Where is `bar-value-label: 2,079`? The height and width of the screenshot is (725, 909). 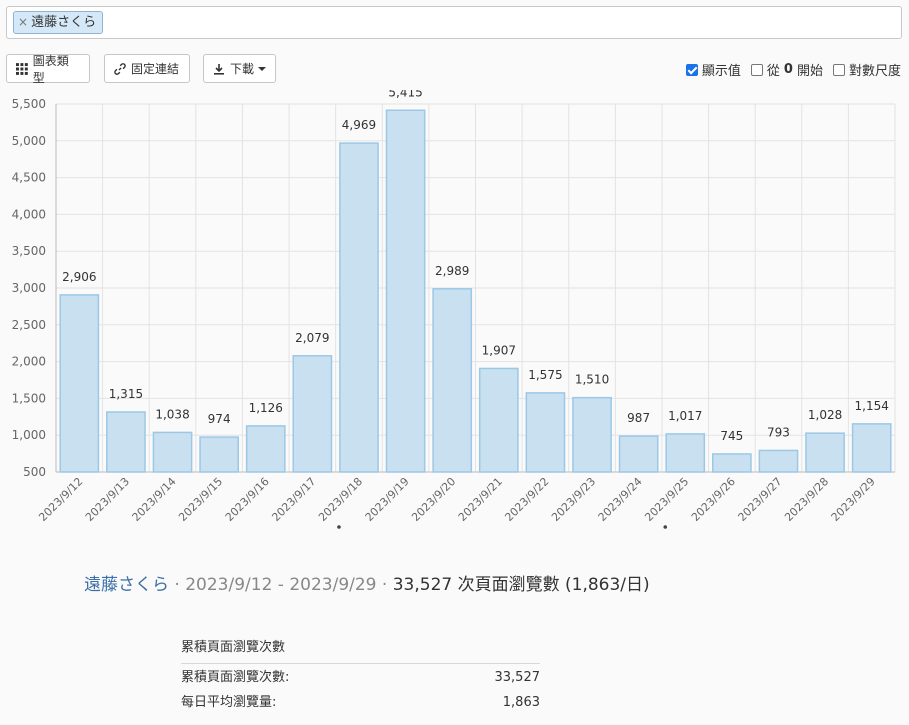 bar-value-label: 2,079 is located at coordinates (312, 338).